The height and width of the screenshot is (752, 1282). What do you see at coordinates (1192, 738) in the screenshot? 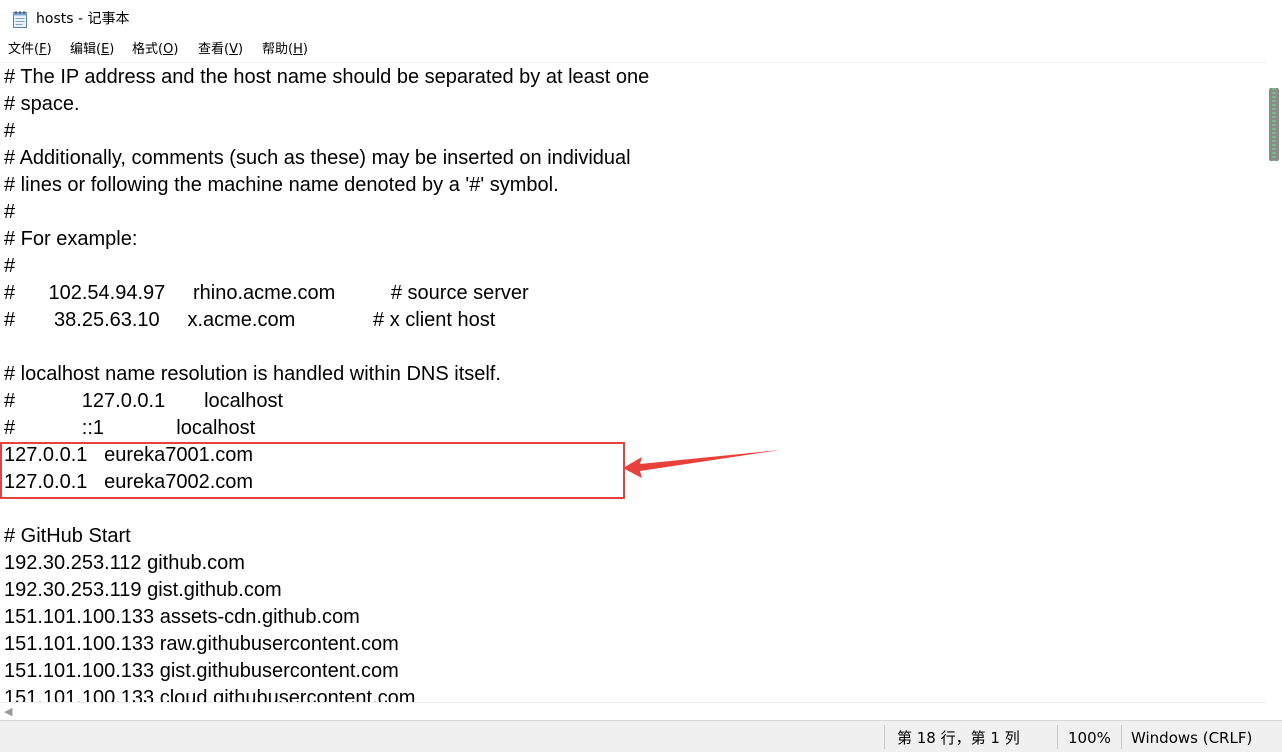
I see `line-ending-encoding: Windows (CRLF)` at bounding box center [1192, 738].